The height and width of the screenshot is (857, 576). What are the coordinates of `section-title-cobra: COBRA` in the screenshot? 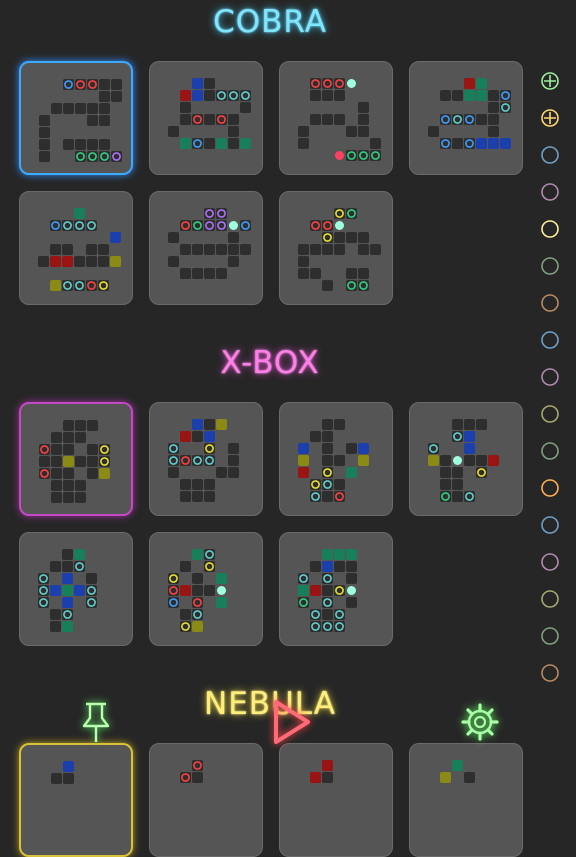 It's located at (270, 22).